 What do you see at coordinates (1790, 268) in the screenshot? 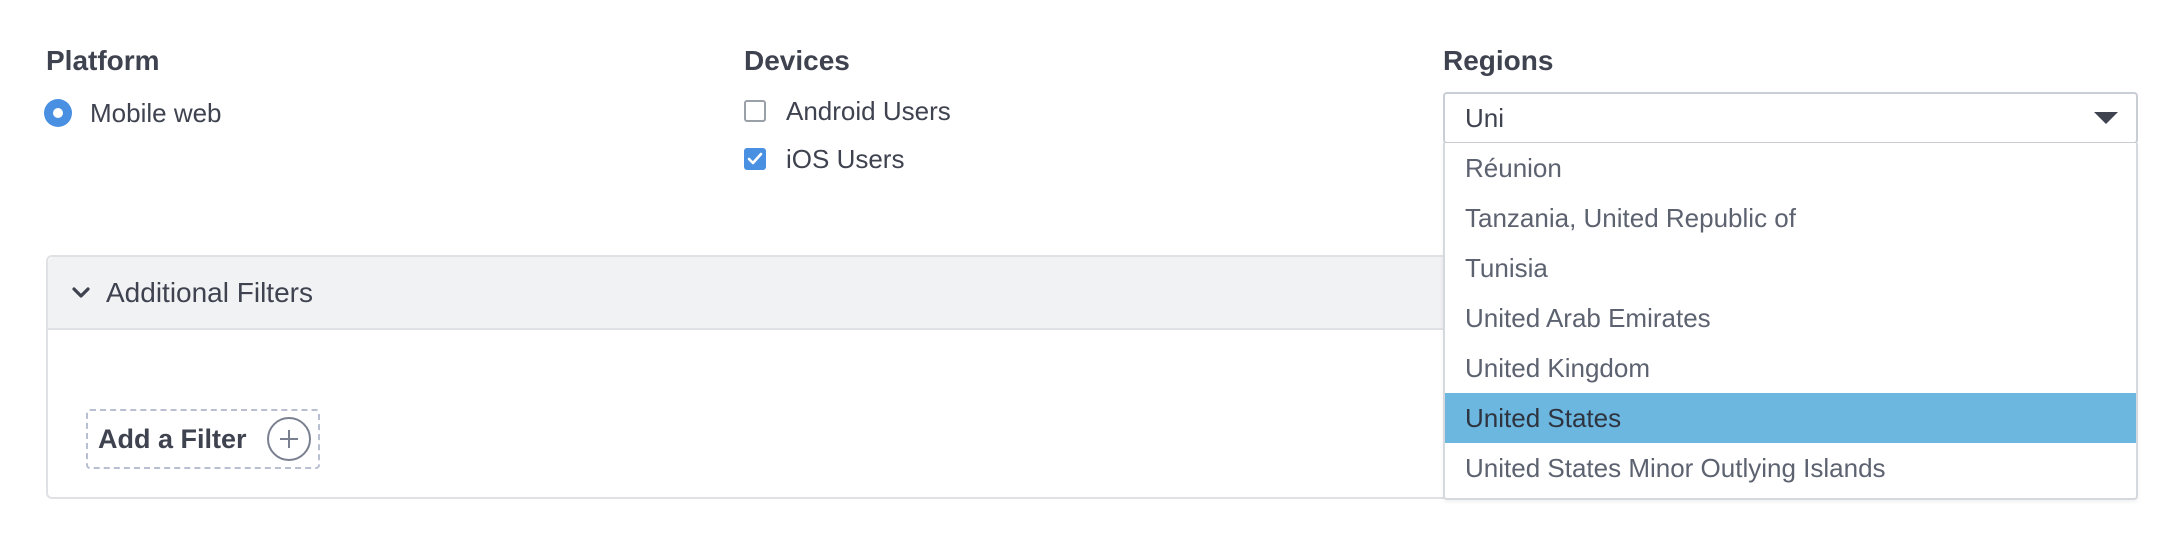
I see `region-option: Tunisia` at bounding box center [1790, 268].